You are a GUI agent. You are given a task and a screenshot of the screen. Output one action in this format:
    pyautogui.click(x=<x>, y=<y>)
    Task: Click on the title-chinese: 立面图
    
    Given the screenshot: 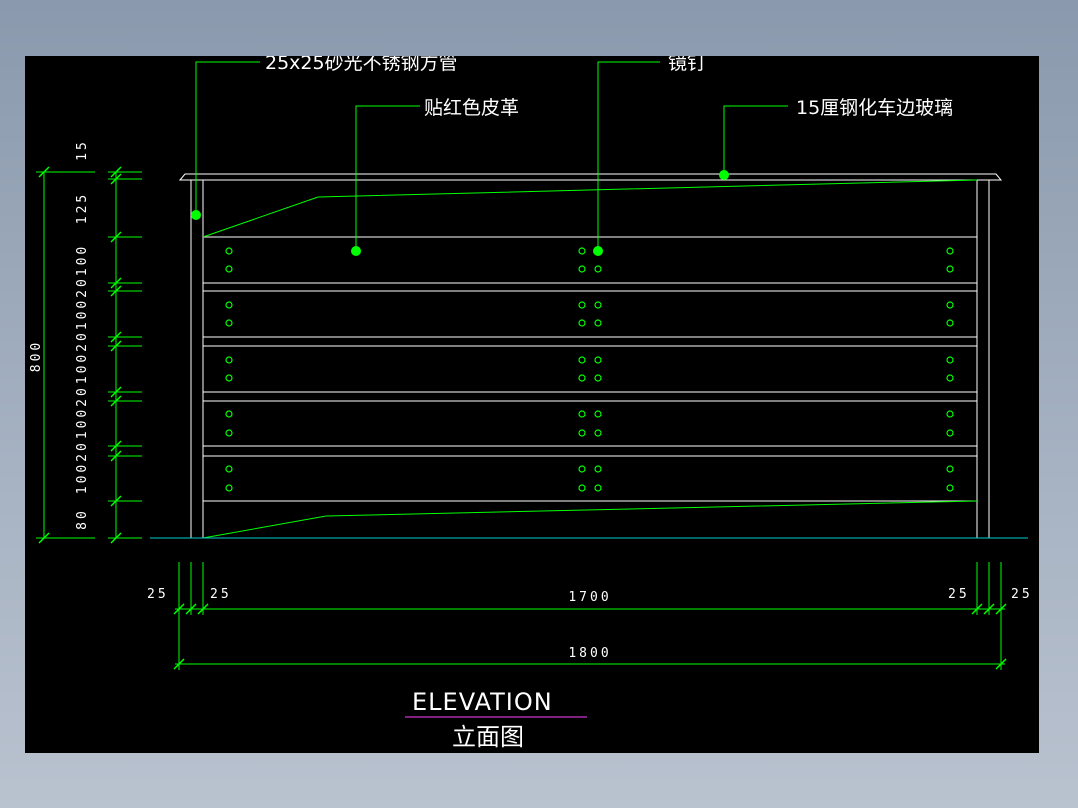 What is the action you would take?
    pyautogui.click(x=488, y=737)
    